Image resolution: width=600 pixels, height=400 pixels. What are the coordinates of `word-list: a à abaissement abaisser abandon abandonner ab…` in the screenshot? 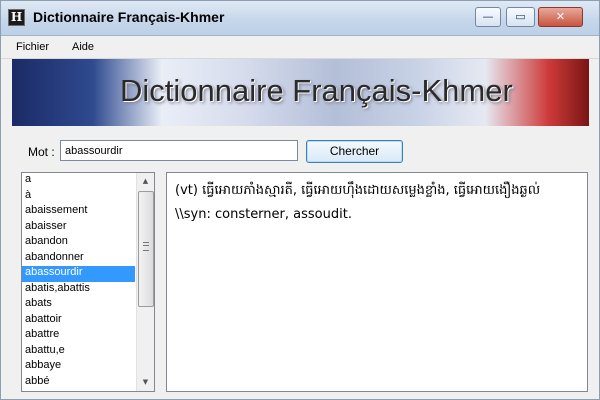 It's located at (88, 282).